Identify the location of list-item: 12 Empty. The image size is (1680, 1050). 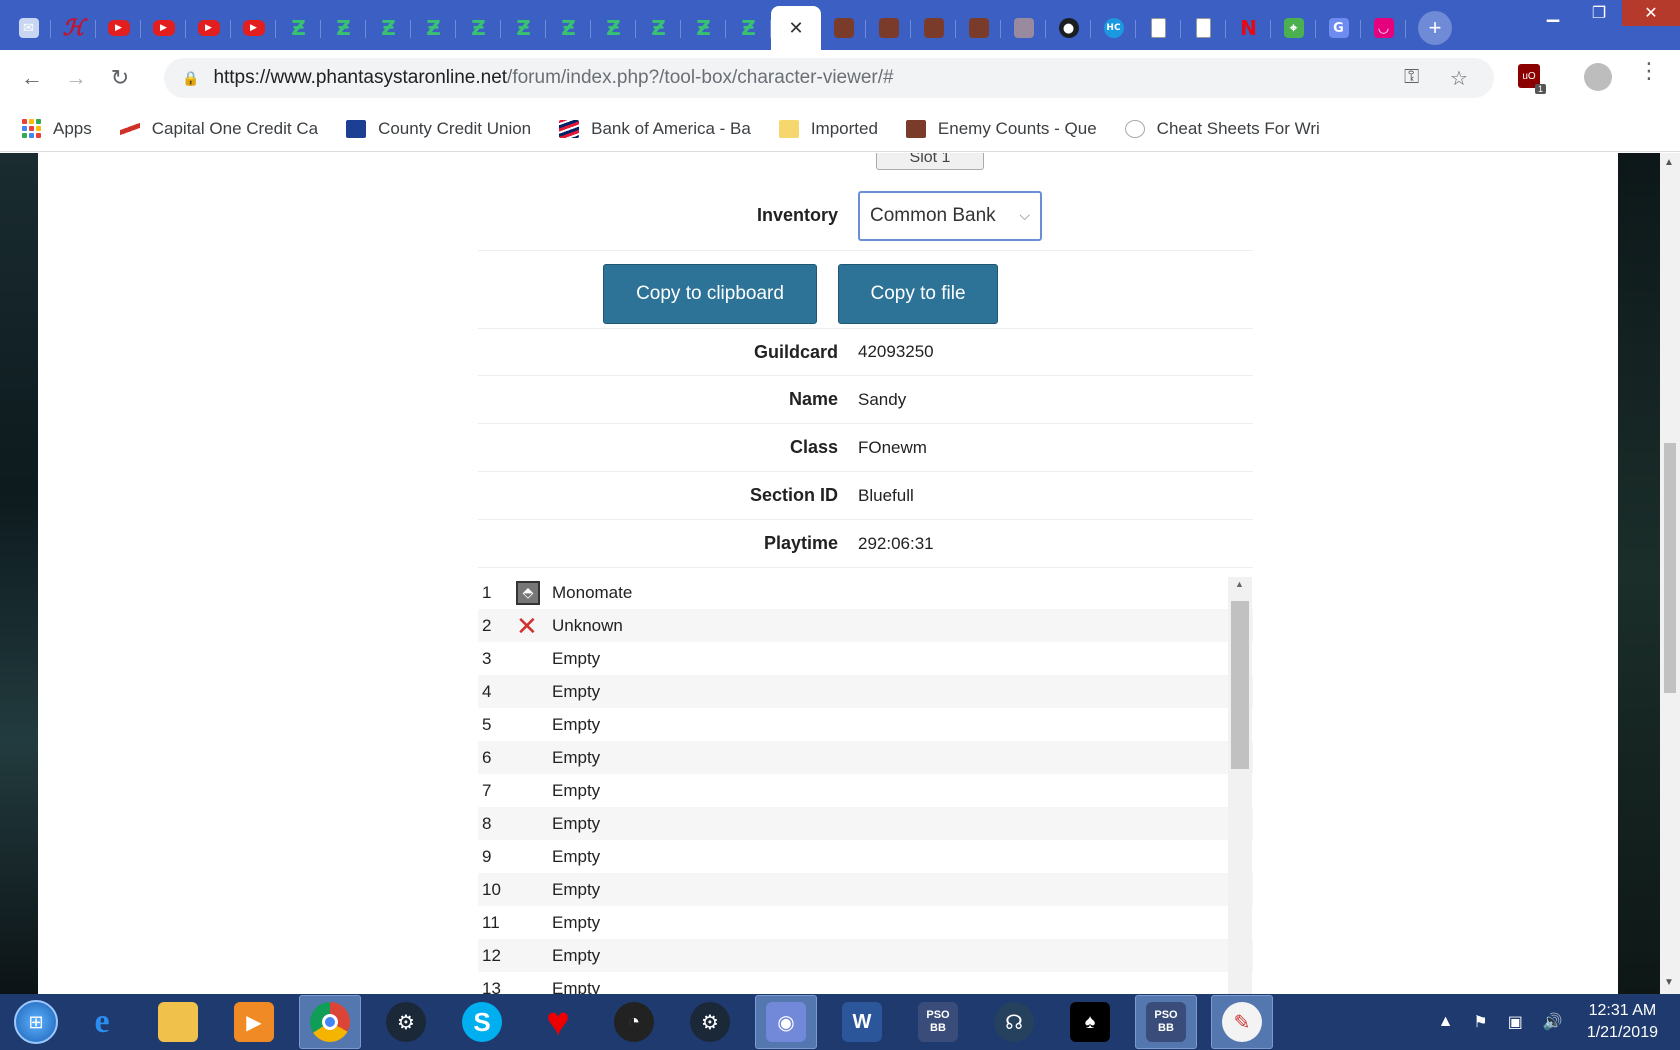
(865, 955).